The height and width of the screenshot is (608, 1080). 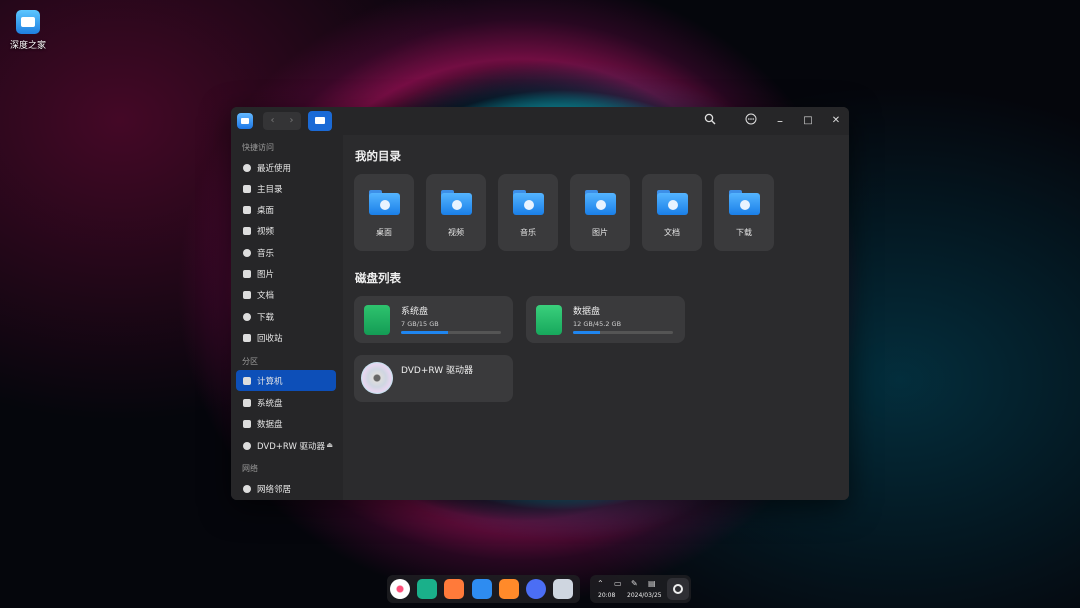 I want to click on folder-pictures: 图片, so click(x=600, y=212).